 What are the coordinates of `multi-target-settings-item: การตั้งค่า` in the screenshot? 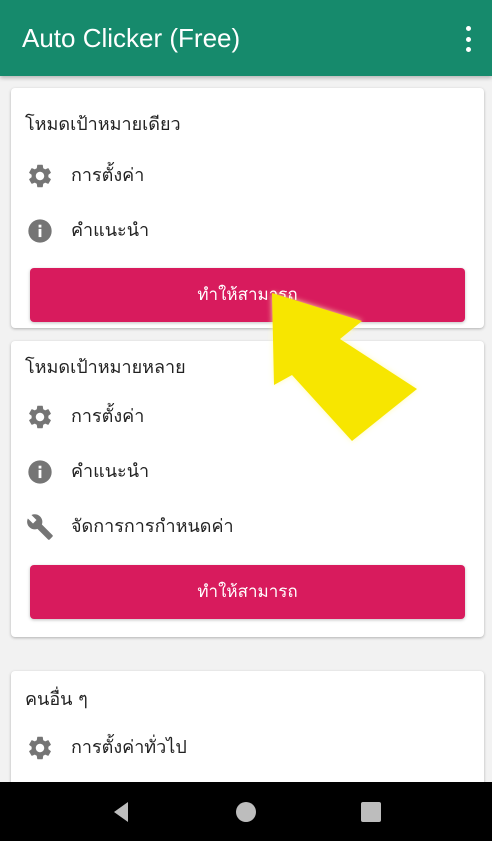 It's located at (247, 417).